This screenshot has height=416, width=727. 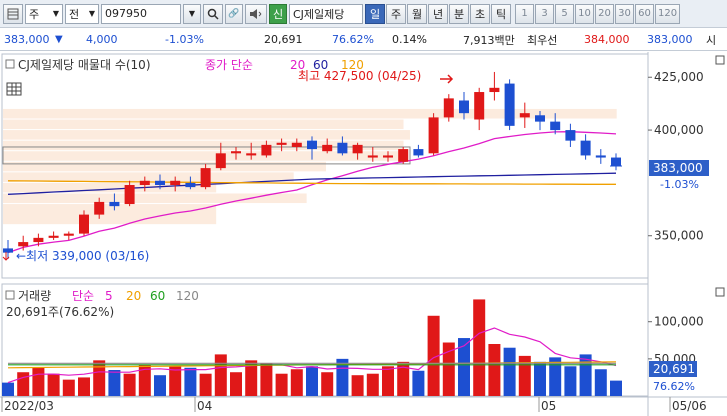 What do you see at coordinates (409, 39) in the screenshot?
I see `turnover: 0.14%` at bounding box center [409, 39].